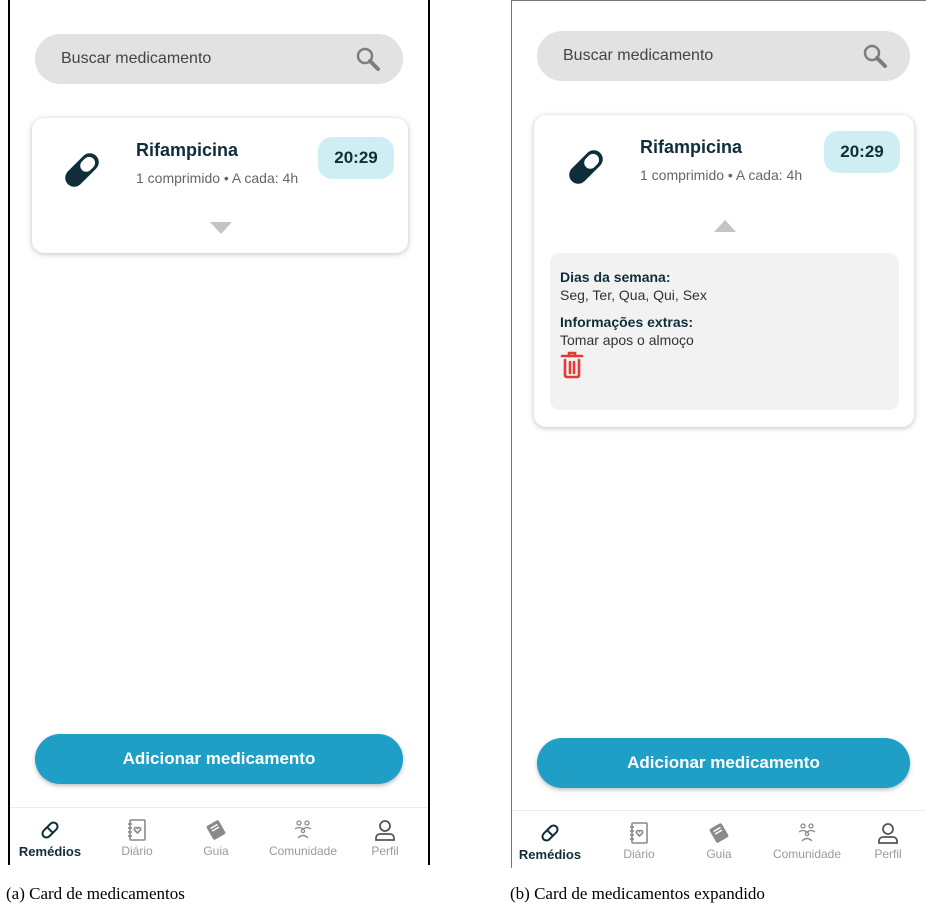 This screenshot has width=926, height=911. What do you see at coordinates (627, 322) in the screenshot?
I see `extra-info-label: Informações extras:` at bounding box center [627, 322].